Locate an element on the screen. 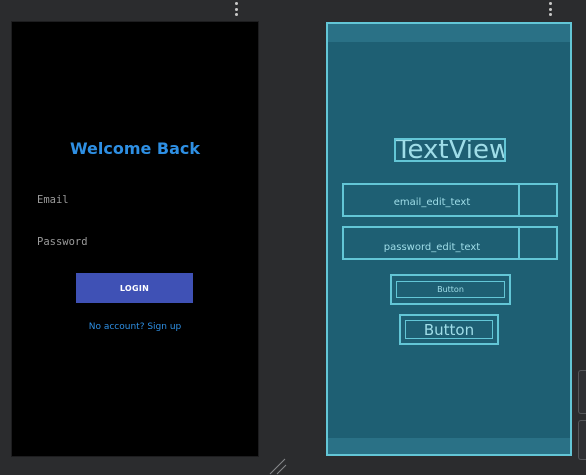 The image size is (586, 475). email-input: Email is located at coordinates (53, 200).